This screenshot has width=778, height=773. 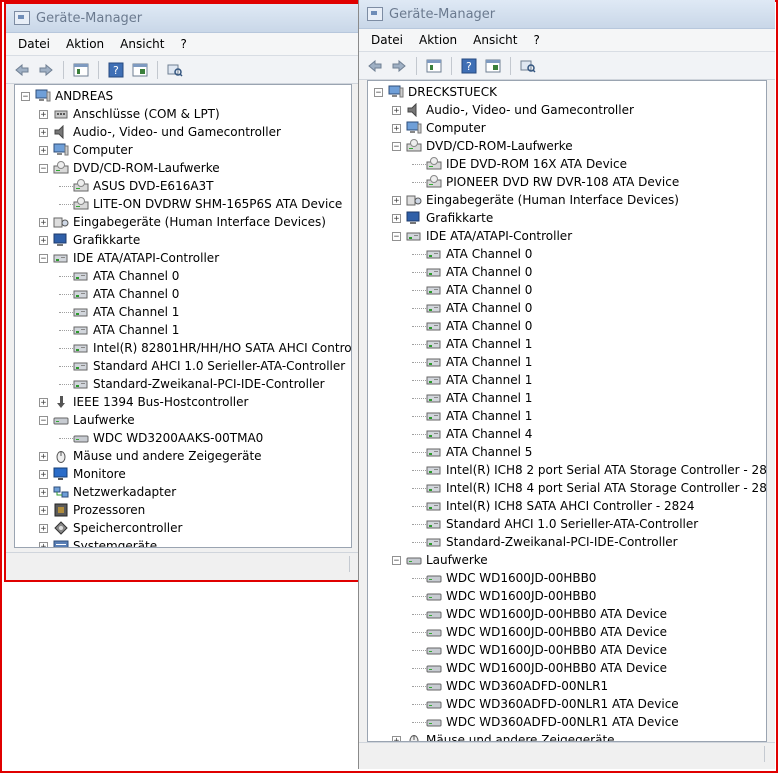 I want to click on tree-root-node: − ANDREAS, so click(x=67, y=96).